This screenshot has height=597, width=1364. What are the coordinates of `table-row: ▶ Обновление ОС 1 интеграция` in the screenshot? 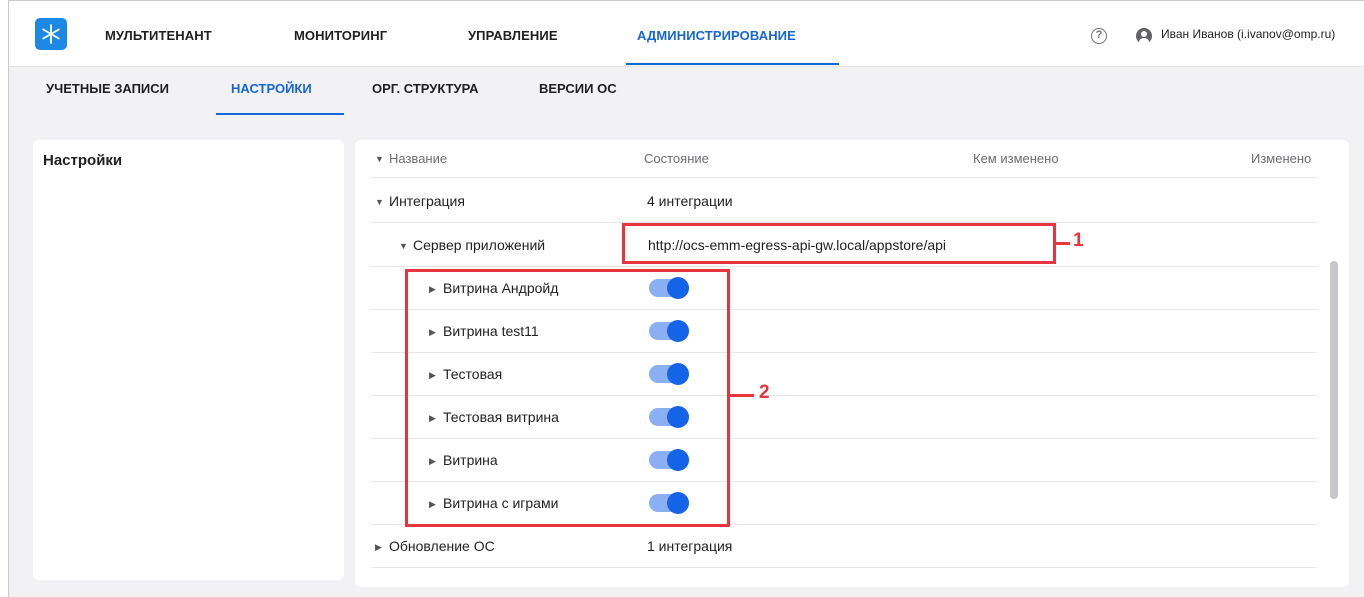 It's located at (844, 546).